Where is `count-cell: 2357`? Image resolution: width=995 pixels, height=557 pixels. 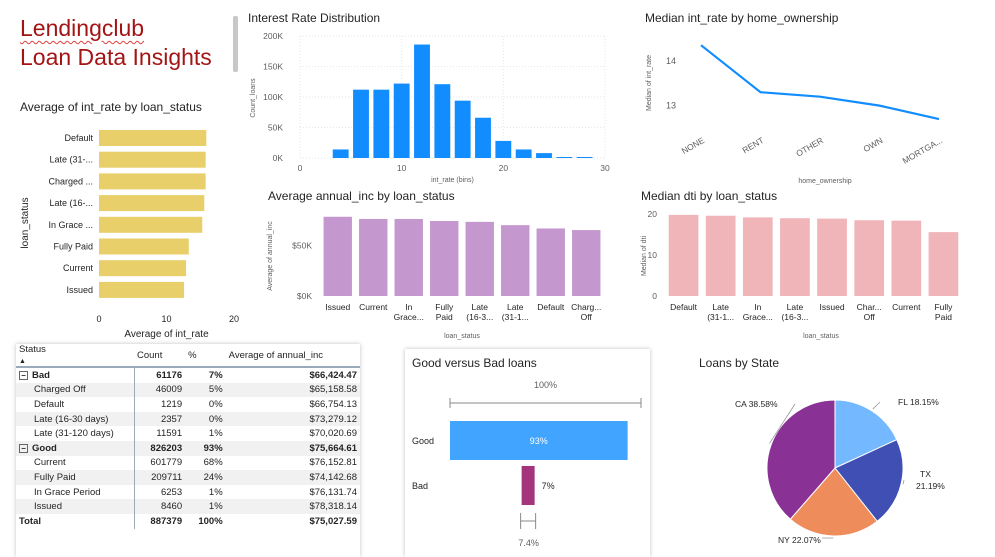
count-cell: 2357 is located at coordinates (160, 419).